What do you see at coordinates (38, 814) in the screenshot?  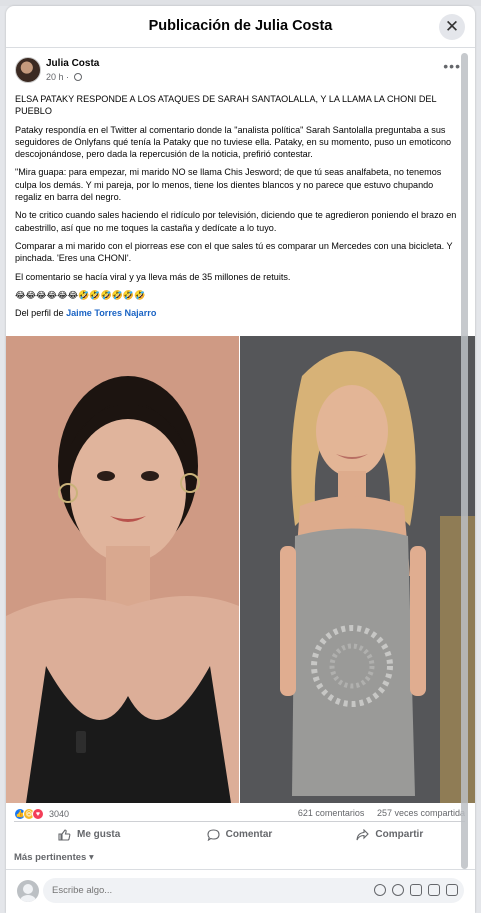 I see `love-reaction-icon: ♥` at bounding box center [38, 814].